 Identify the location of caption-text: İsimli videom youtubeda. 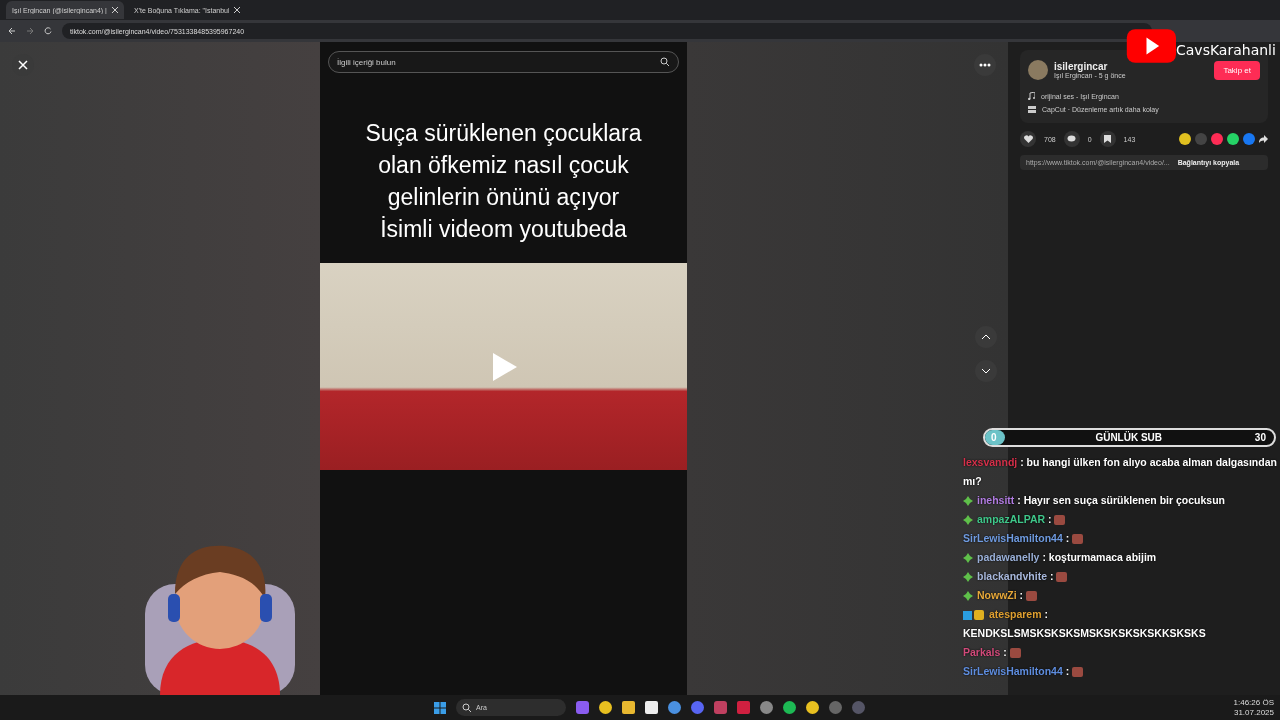
(503, 229).